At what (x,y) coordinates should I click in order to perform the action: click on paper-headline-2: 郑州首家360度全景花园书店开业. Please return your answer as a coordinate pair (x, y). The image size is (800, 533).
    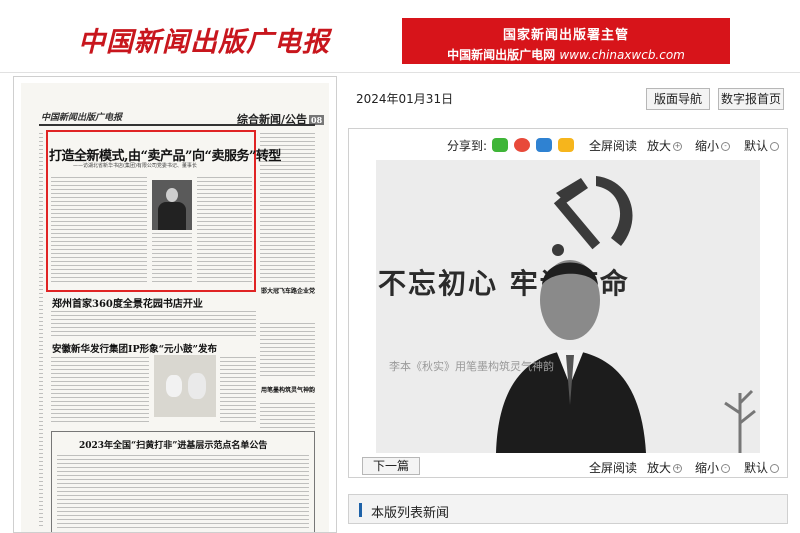
    Looking at the image, I should click on (127, 302).